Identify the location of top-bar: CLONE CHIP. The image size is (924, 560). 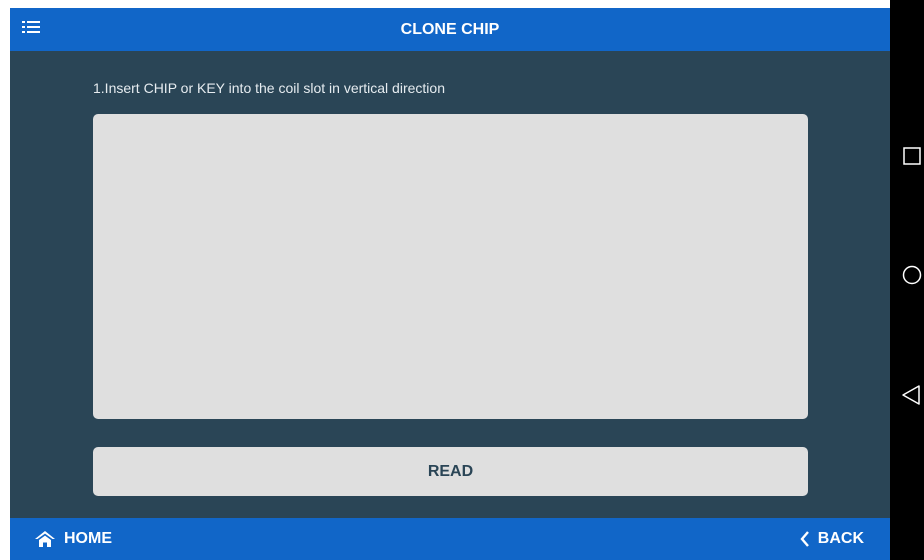
(450, 29).